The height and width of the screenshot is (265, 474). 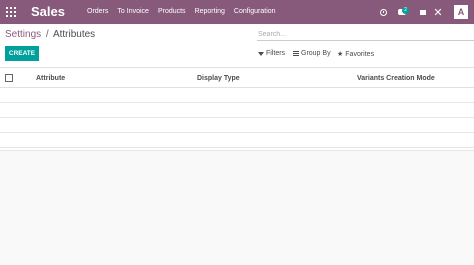 I want to click on group-by-button: Group By, so click(x=312, y=53).